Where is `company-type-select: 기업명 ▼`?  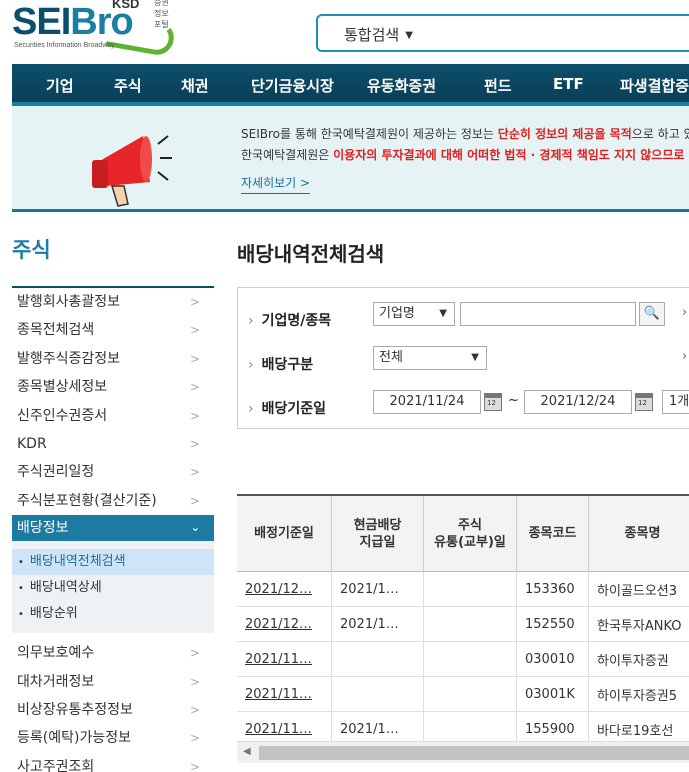 company-type-select: 기업명 ▼ is located at coordinates (414, 314).